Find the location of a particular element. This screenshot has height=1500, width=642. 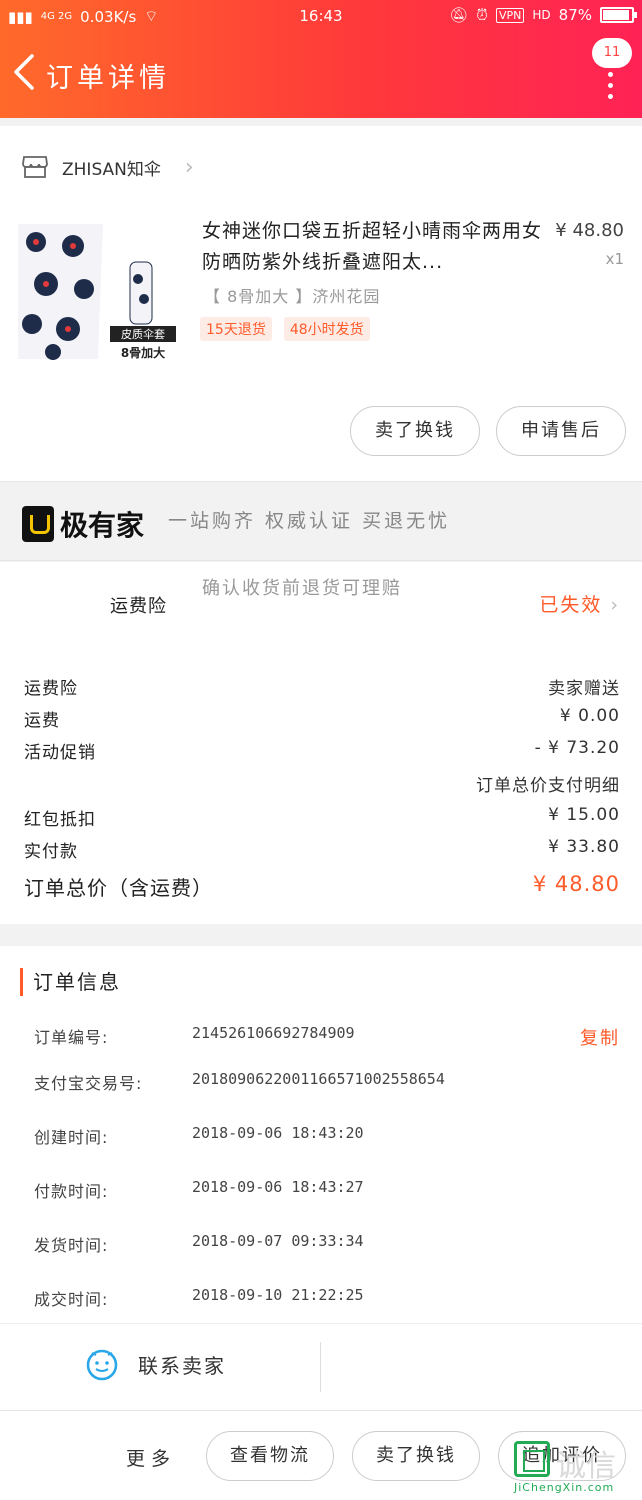

price-label: 实付款 is located at coordinates (51, 852).